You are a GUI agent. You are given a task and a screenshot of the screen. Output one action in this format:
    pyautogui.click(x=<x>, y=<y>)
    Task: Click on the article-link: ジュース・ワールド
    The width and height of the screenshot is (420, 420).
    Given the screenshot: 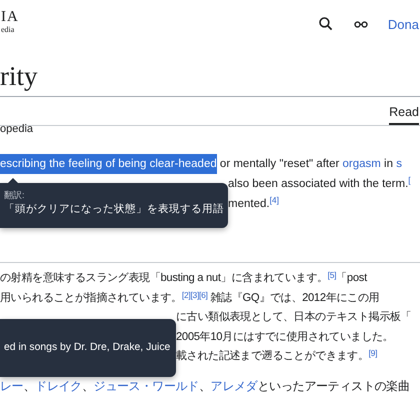 What is the action you would take?
    pyautogui.click(x=146, y=386)
    